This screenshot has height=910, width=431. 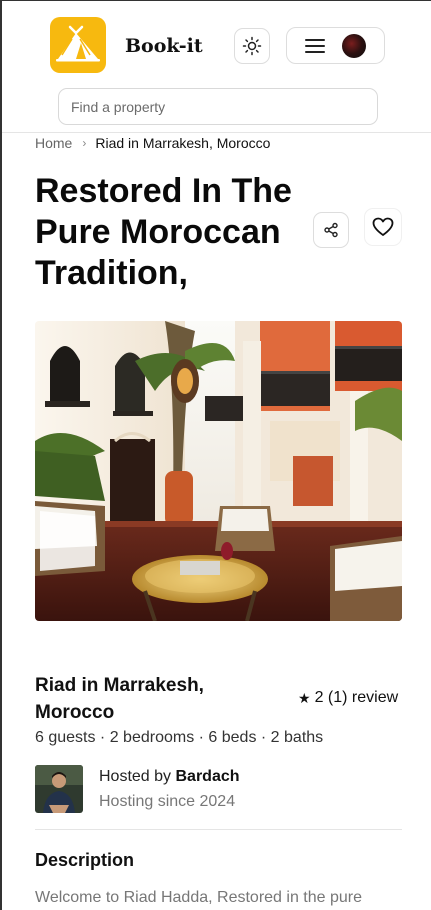 What do you see at coordinates (167, 801) in the screenshot?
I see `host-since: Hosting since 2024` at bounding box center [167, 801].